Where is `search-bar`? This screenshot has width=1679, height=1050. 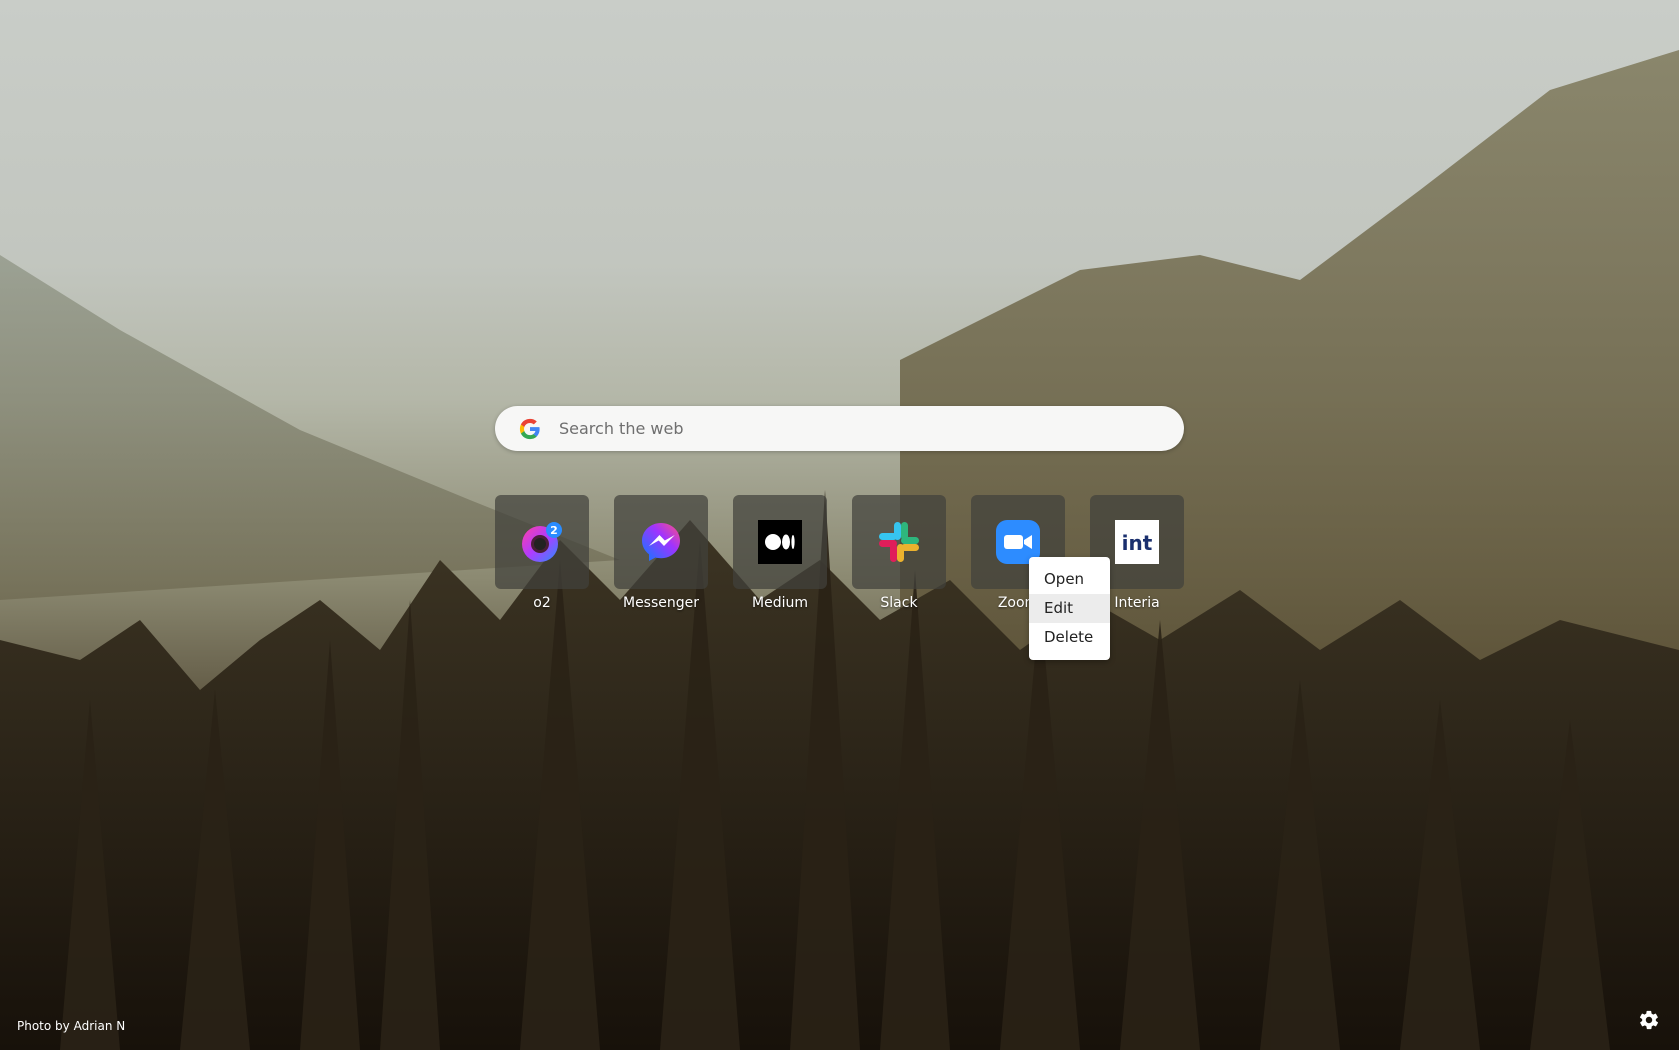
search-bar is located at coordinates (839, 428).